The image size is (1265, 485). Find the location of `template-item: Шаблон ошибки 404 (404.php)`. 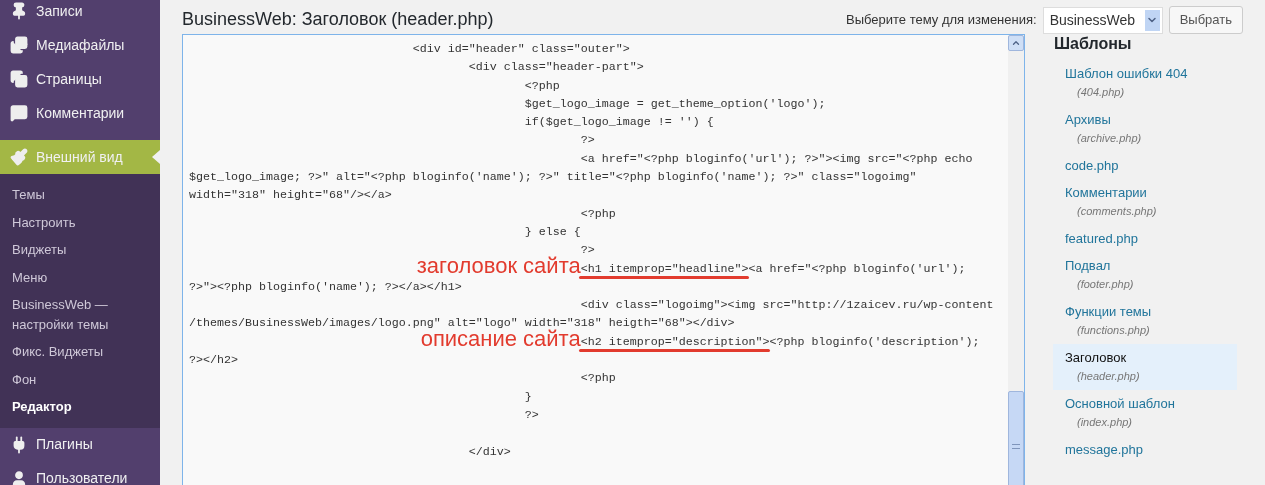

template-item: Шаблон ошибки 404 (404.php) is located at coordinates (1145, 83).